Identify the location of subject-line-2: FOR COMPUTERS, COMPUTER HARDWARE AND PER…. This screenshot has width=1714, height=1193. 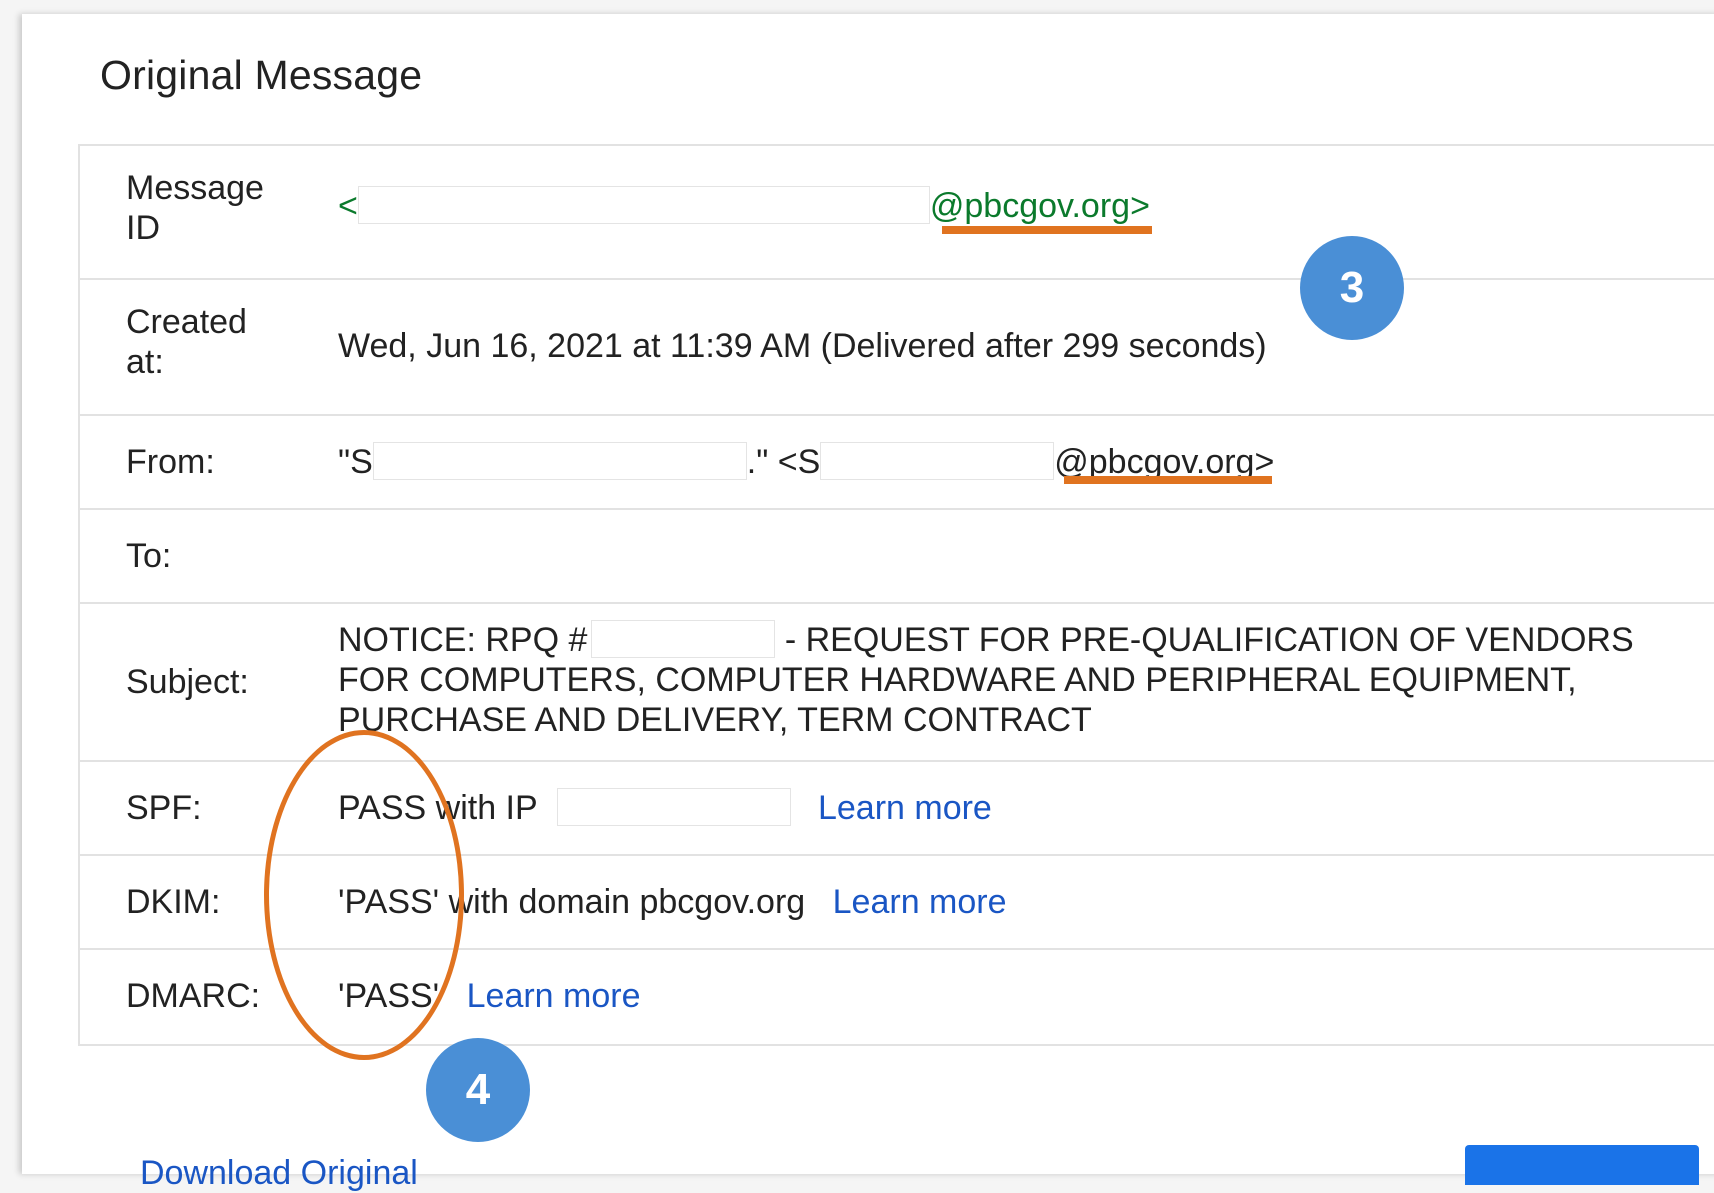
(957, 680).